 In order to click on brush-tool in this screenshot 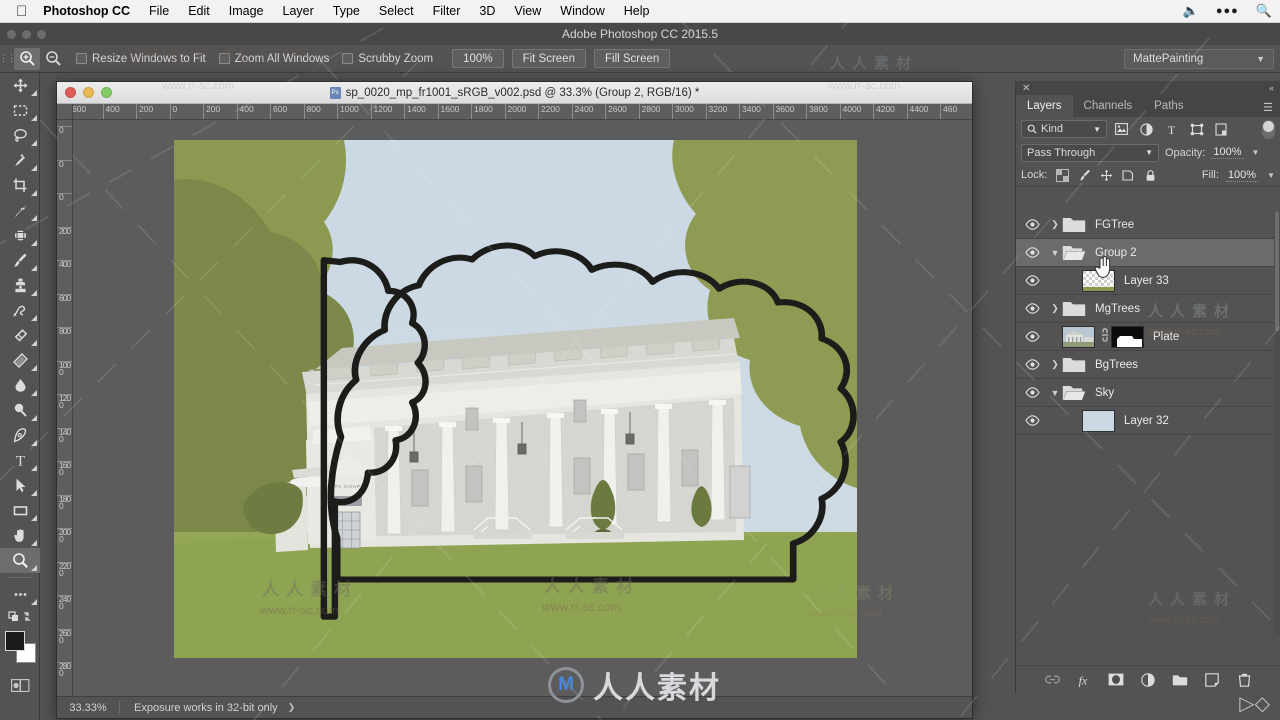, I will do `click(20, 260)`.